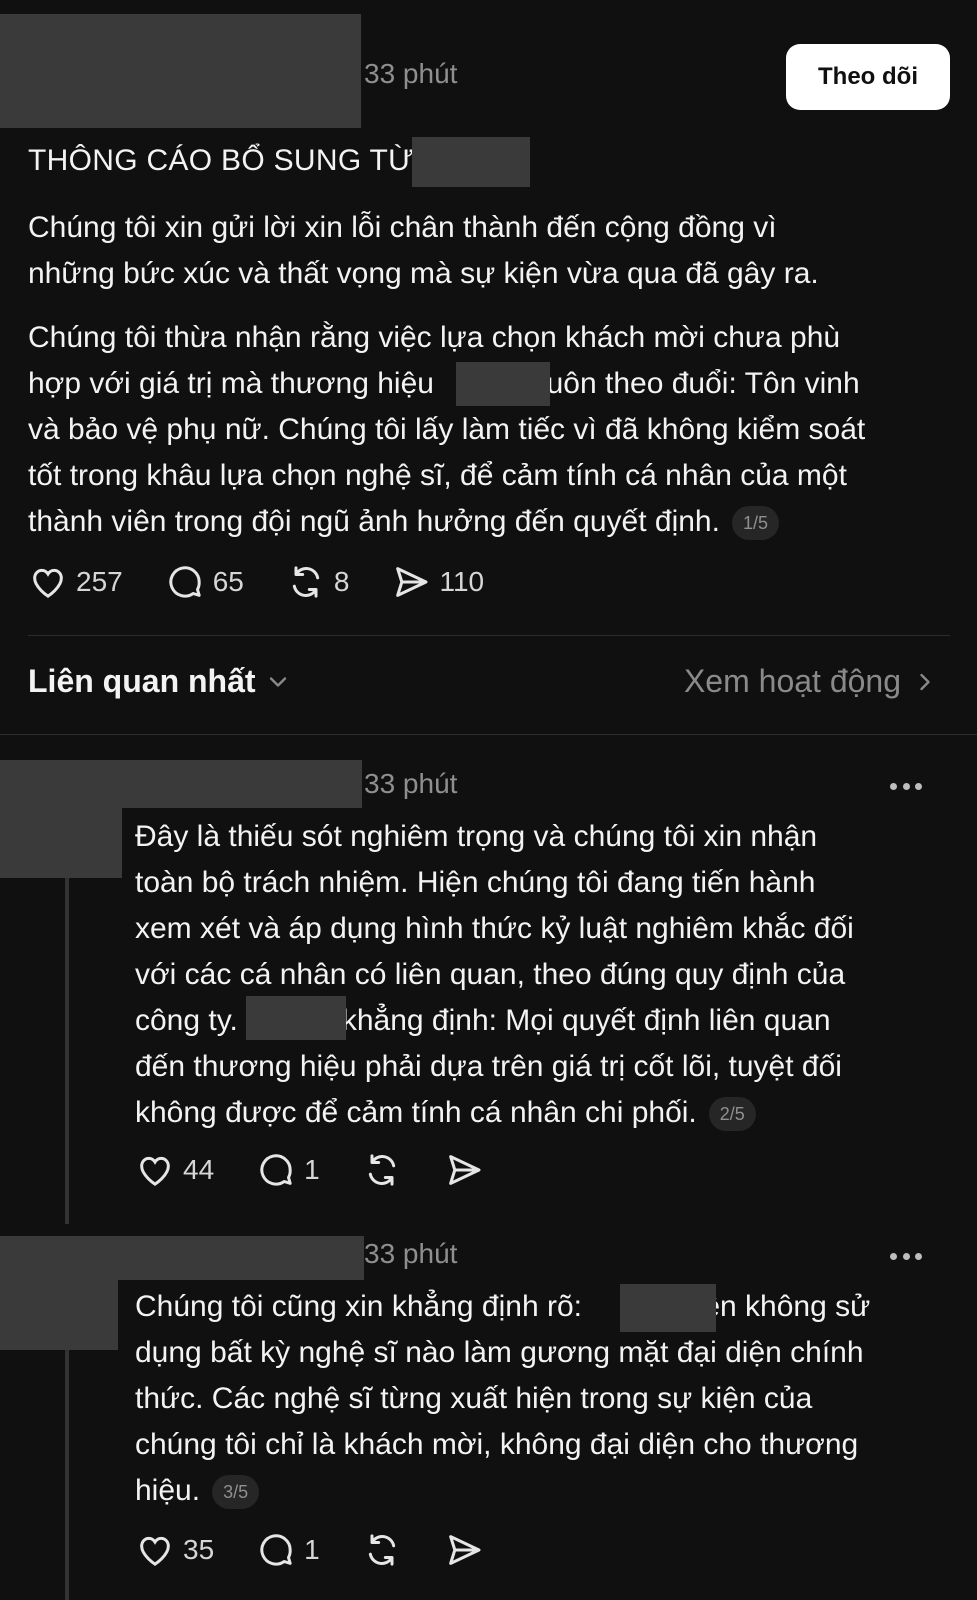 Image resolution: width=977 pixels, height=1600 pixels. I want to click on like-button: 257, so click(75, 582).